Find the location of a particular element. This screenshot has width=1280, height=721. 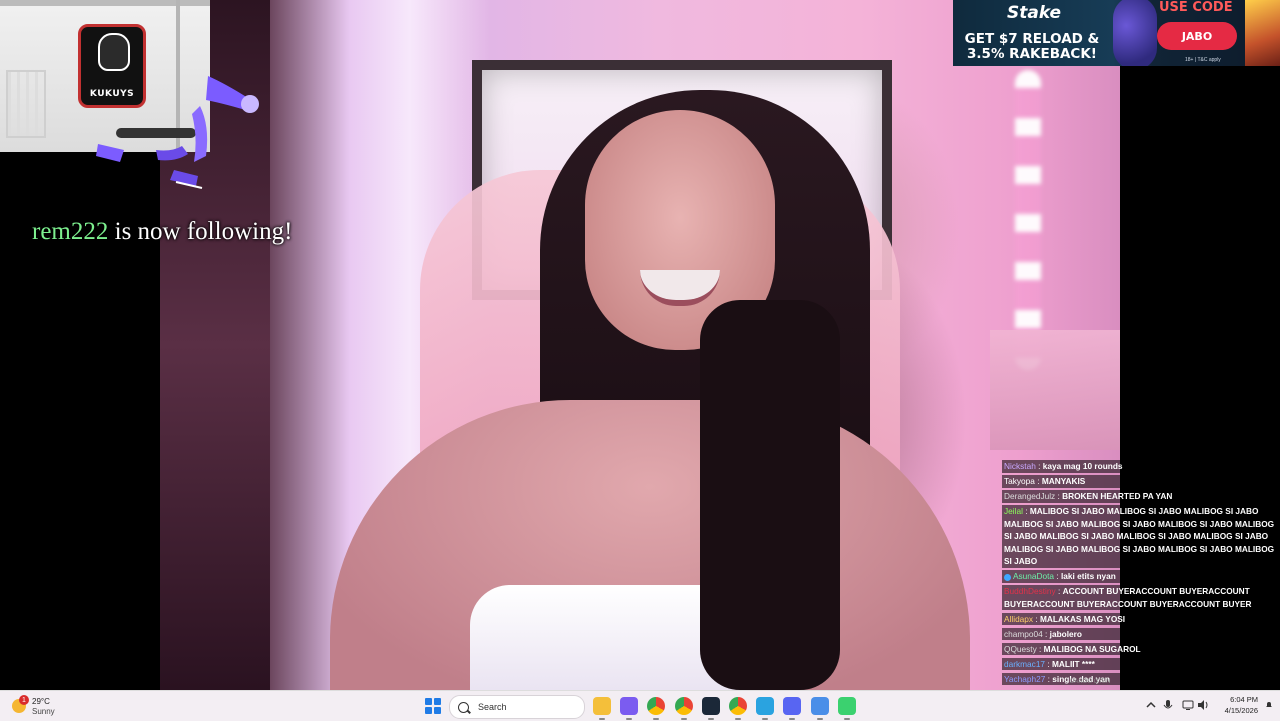

chrome-icon is located at coordinates (656, 706).